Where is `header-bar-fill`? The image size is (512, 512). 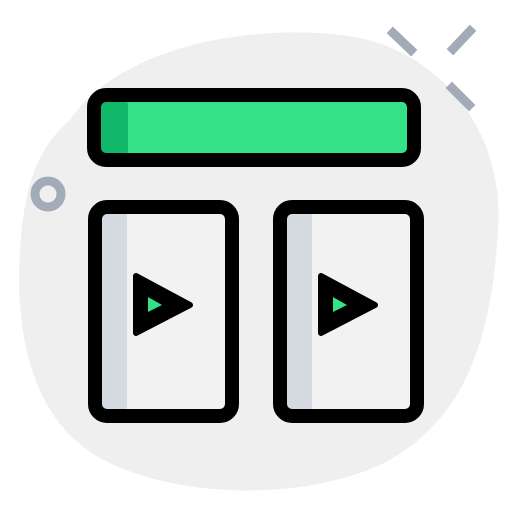
header-bar-fill is located at coordinates (254, 127).